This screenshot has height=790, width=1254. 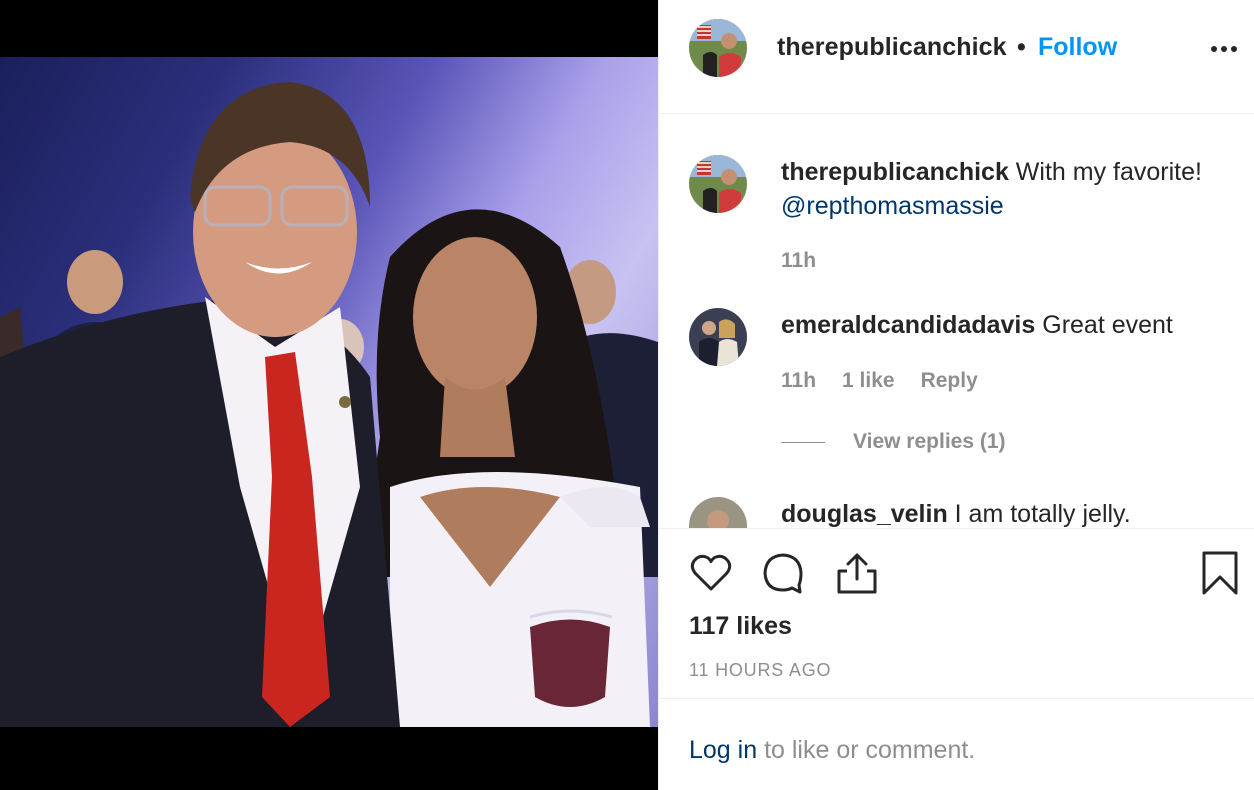 I want to click on login-prompt: Log in to like or comment., so click(x=832, y=750).